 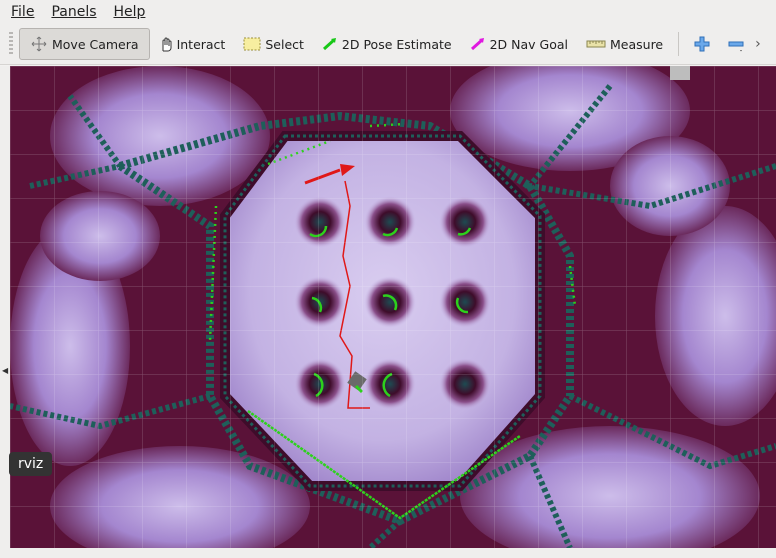 I want to click on pose-estimate-button: 2D Pose Estimate, so click(x=387, y=44).